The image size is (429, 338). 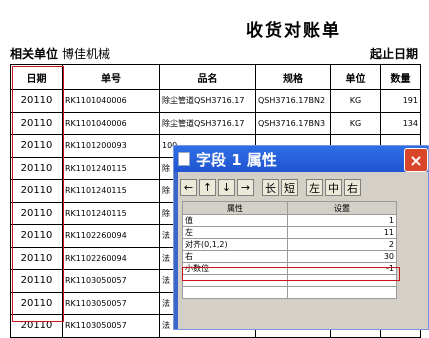 What do you see at coordinates (293, 123) in the screenshot?
I see `cell-spec: QSH3716.17BN3` at bounding box center [293, 123].